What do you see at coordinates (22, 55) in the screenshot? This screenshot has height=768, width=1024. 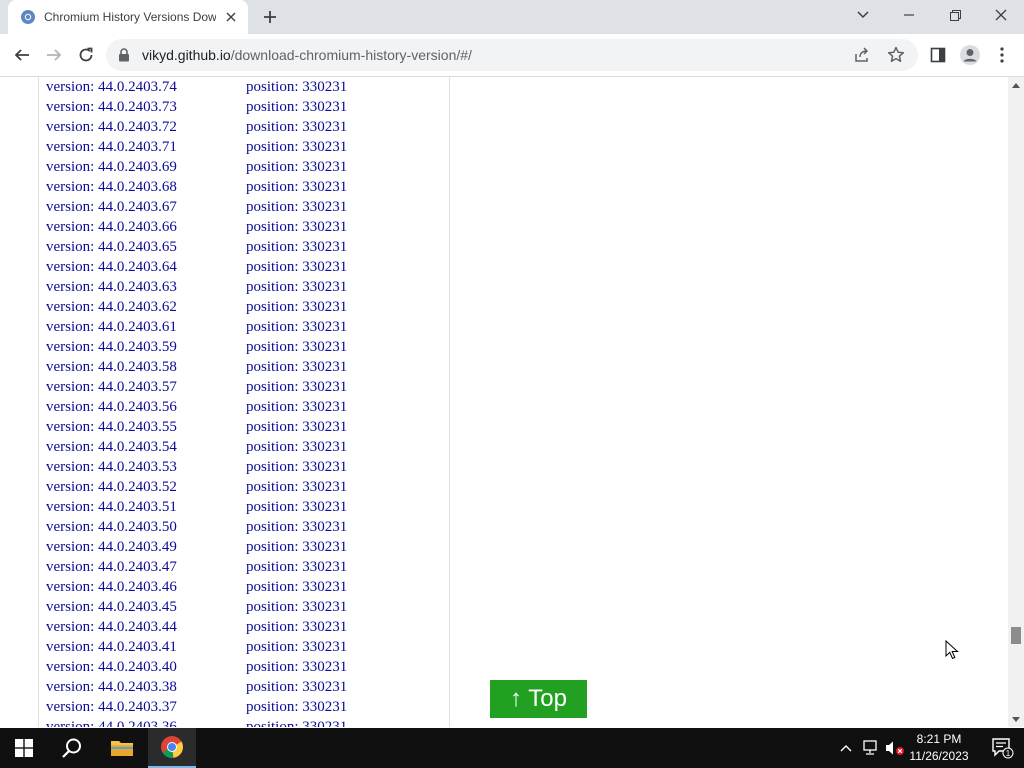 I see `back-button` at bounding box center [22, 55].